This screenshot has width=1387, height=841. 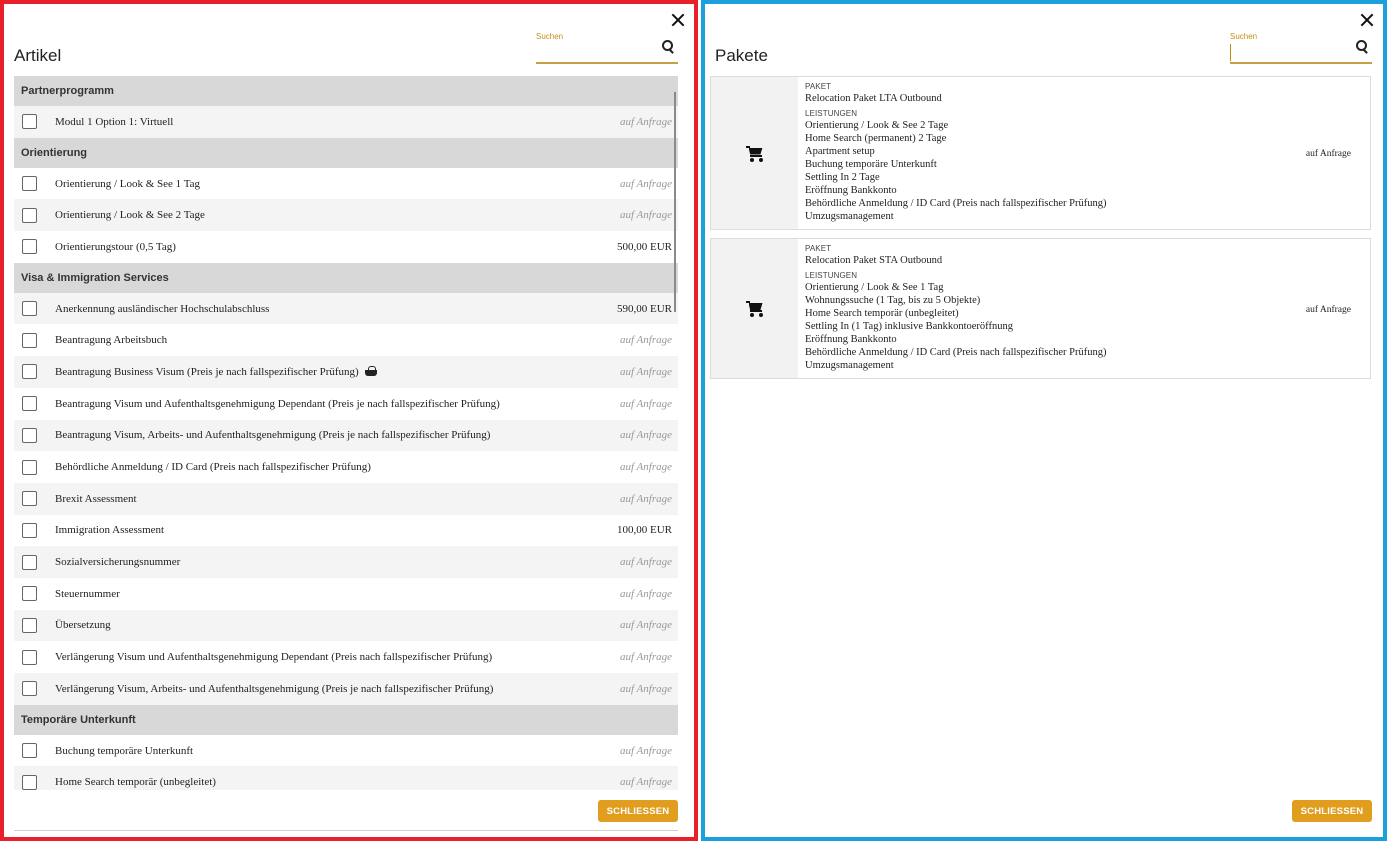 I want to click on item-price: 500,00 EUR, so click(x=644, y=246).